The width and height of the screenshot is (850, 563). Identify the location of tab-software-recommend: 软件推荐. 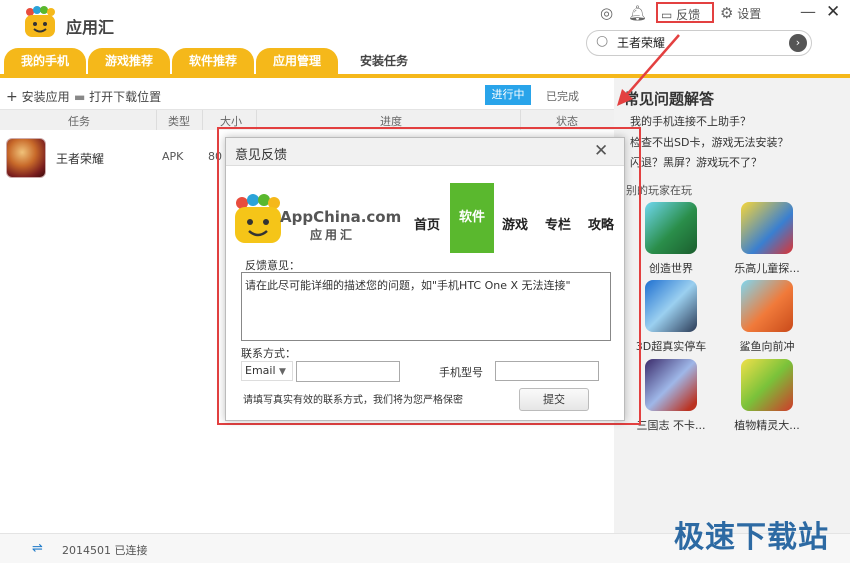
(213, 61).